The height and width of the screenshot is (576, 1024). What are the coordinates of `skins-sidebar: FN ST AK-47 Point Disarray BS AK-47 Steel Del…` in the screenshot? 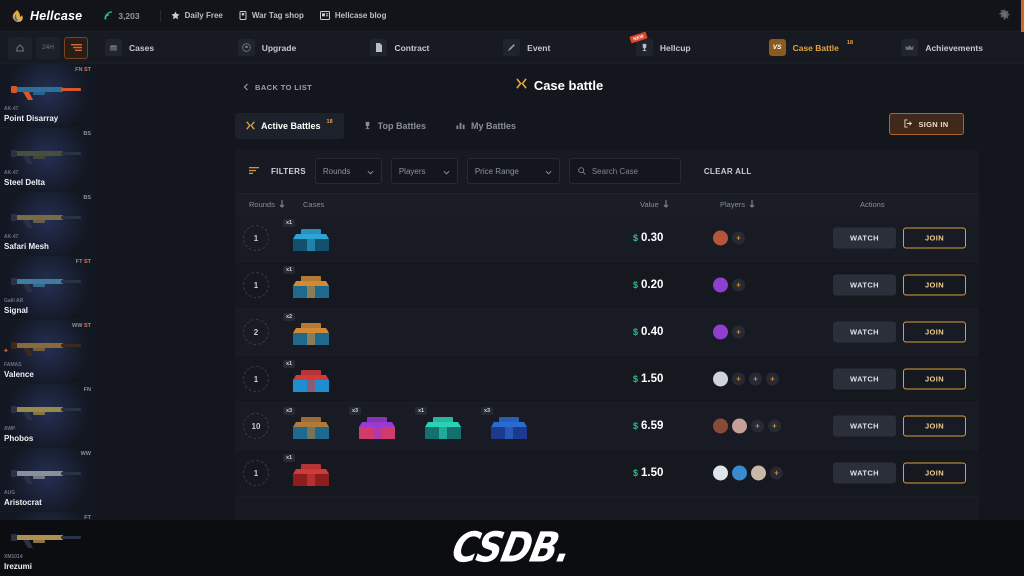 It's located at (47, 320).